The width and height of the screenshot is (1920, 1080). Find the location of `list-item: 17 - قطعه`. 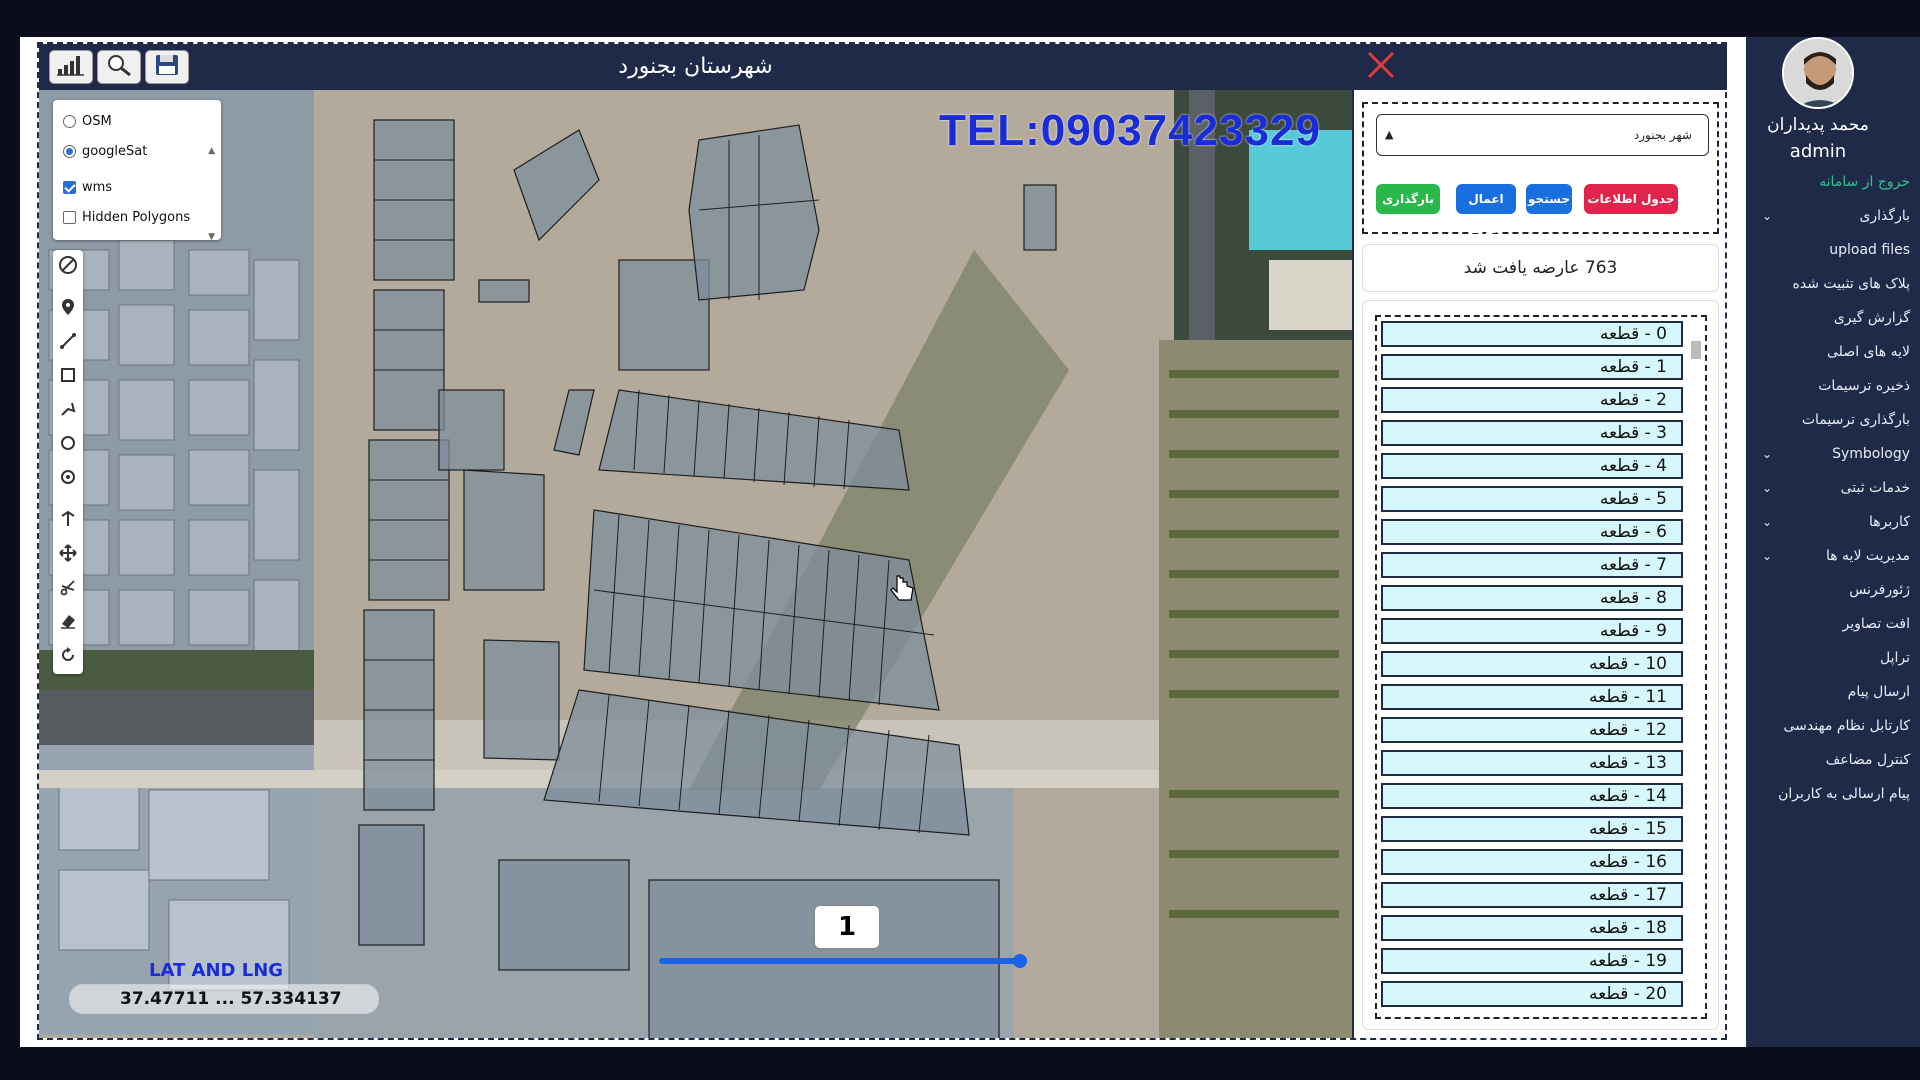

list-item: 17 - قطعه is located at coordinates (1532, 895).